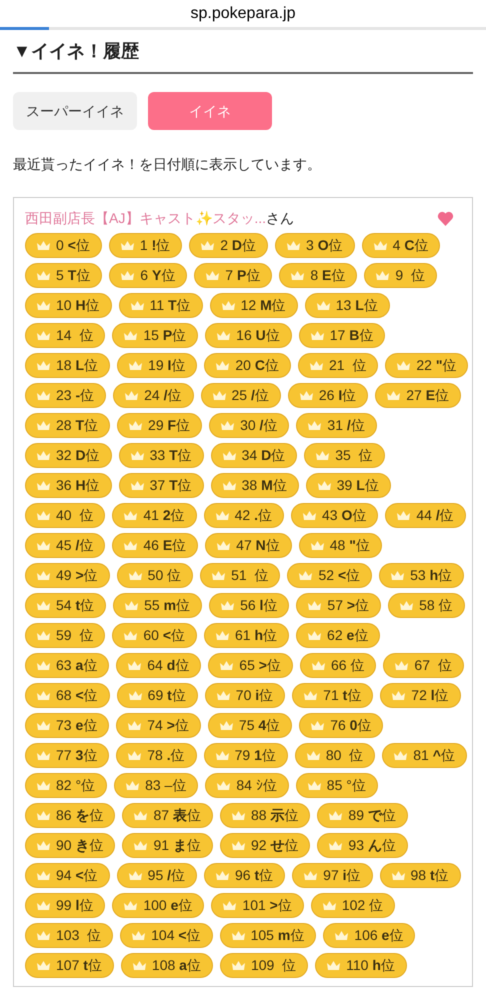 The height and width of the screenshot is (1000, 486). Describe the element at coordinates (254, 305) in the screenshot. I see `rank-badge: 12 M位` at that location.